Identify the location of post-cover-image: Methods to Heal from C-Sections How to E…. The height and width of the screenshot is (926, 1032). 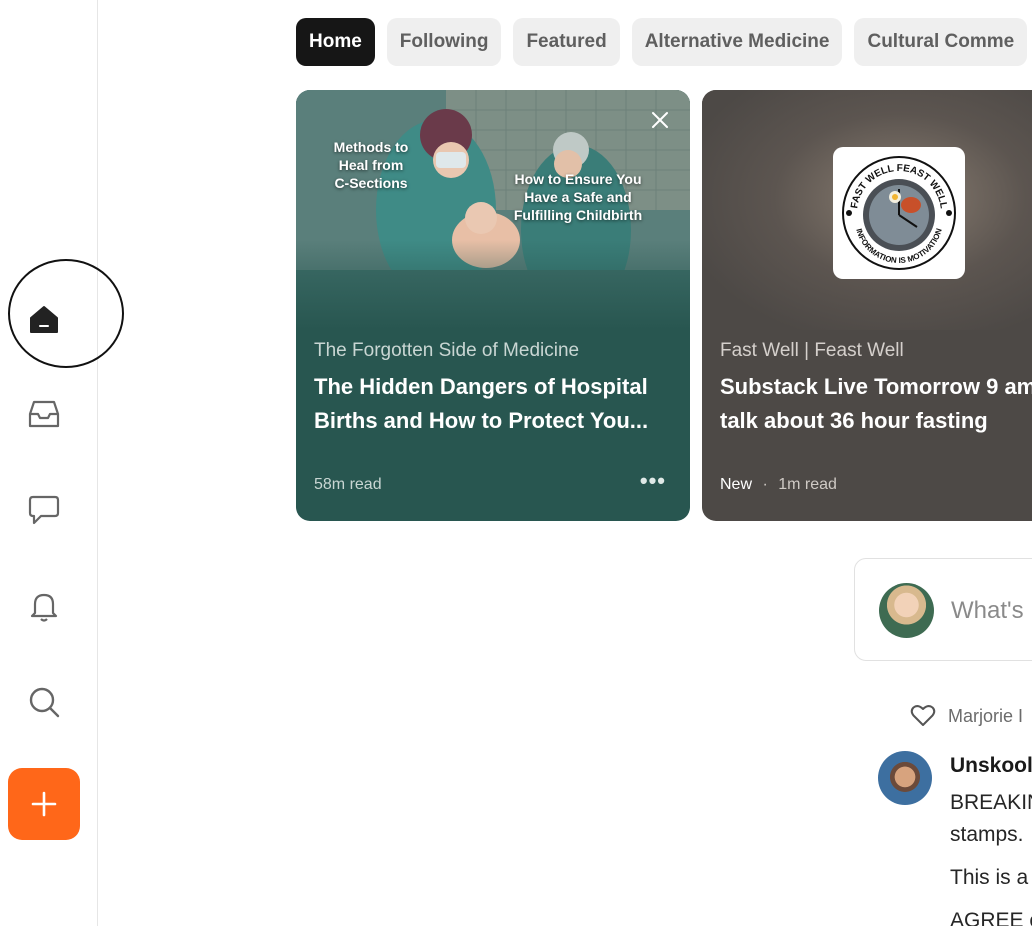
(493, 210).